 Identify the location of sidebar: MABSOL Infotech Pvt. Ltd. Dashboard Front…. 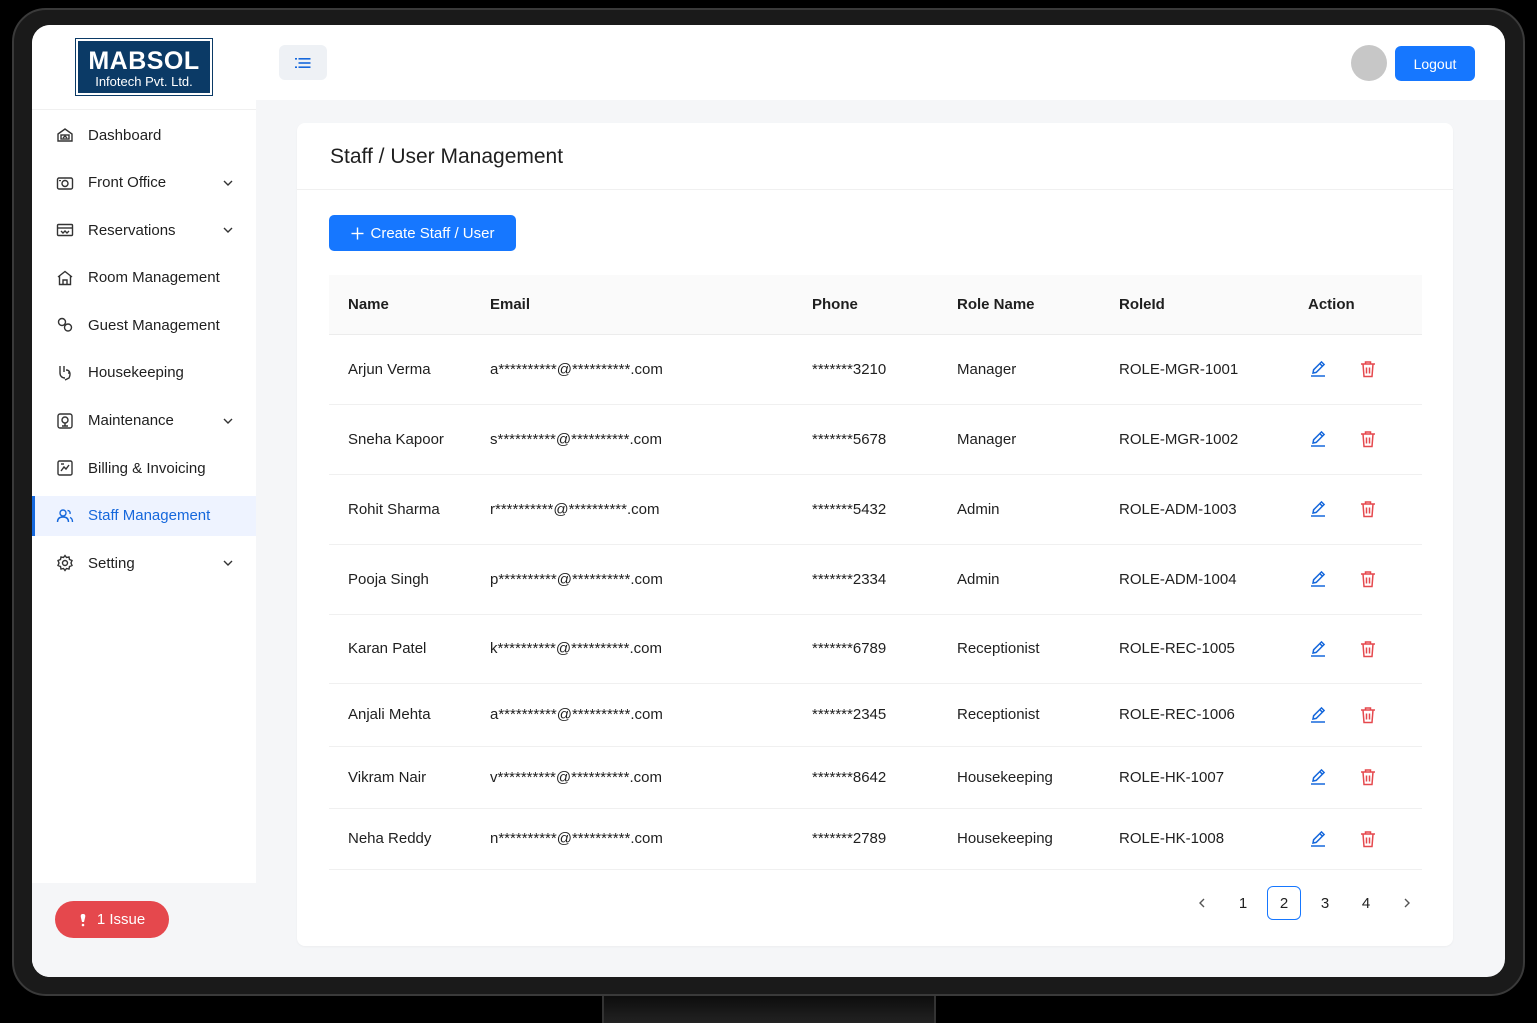
(144, 501).